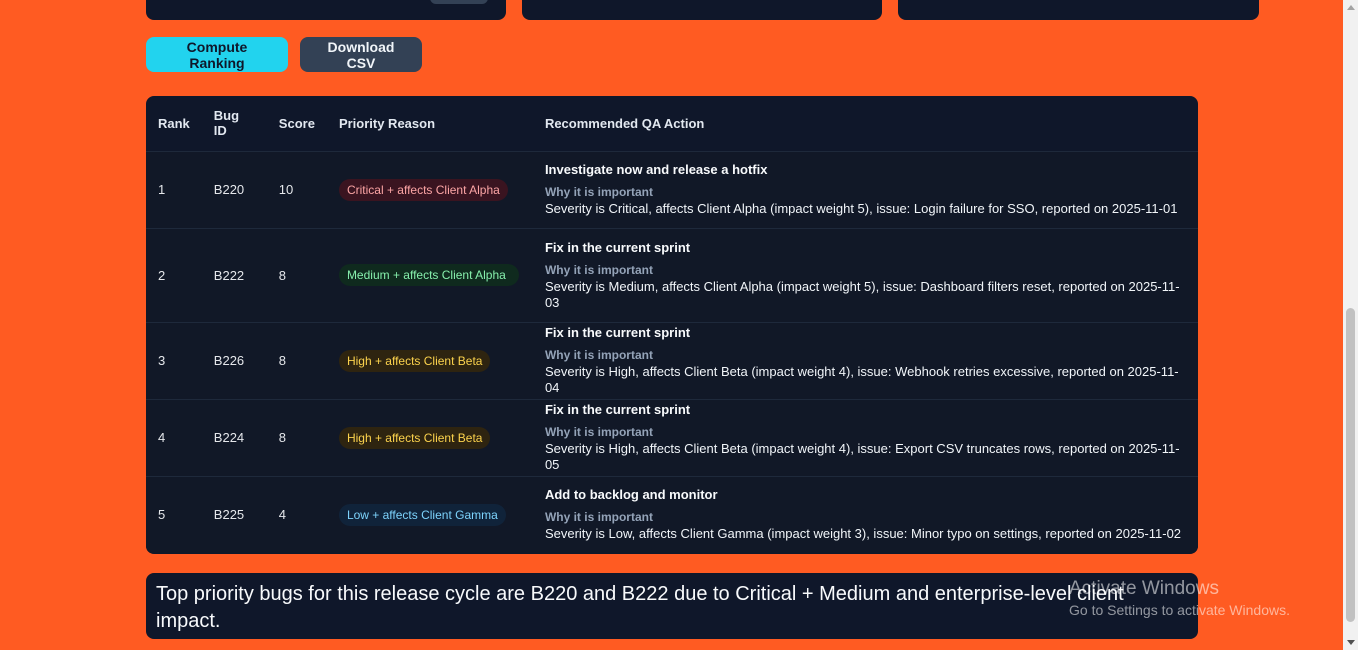 The image size is (1358, 650). I want to click on compute-ranking-button: Compute Ranking, so click(217, 54).